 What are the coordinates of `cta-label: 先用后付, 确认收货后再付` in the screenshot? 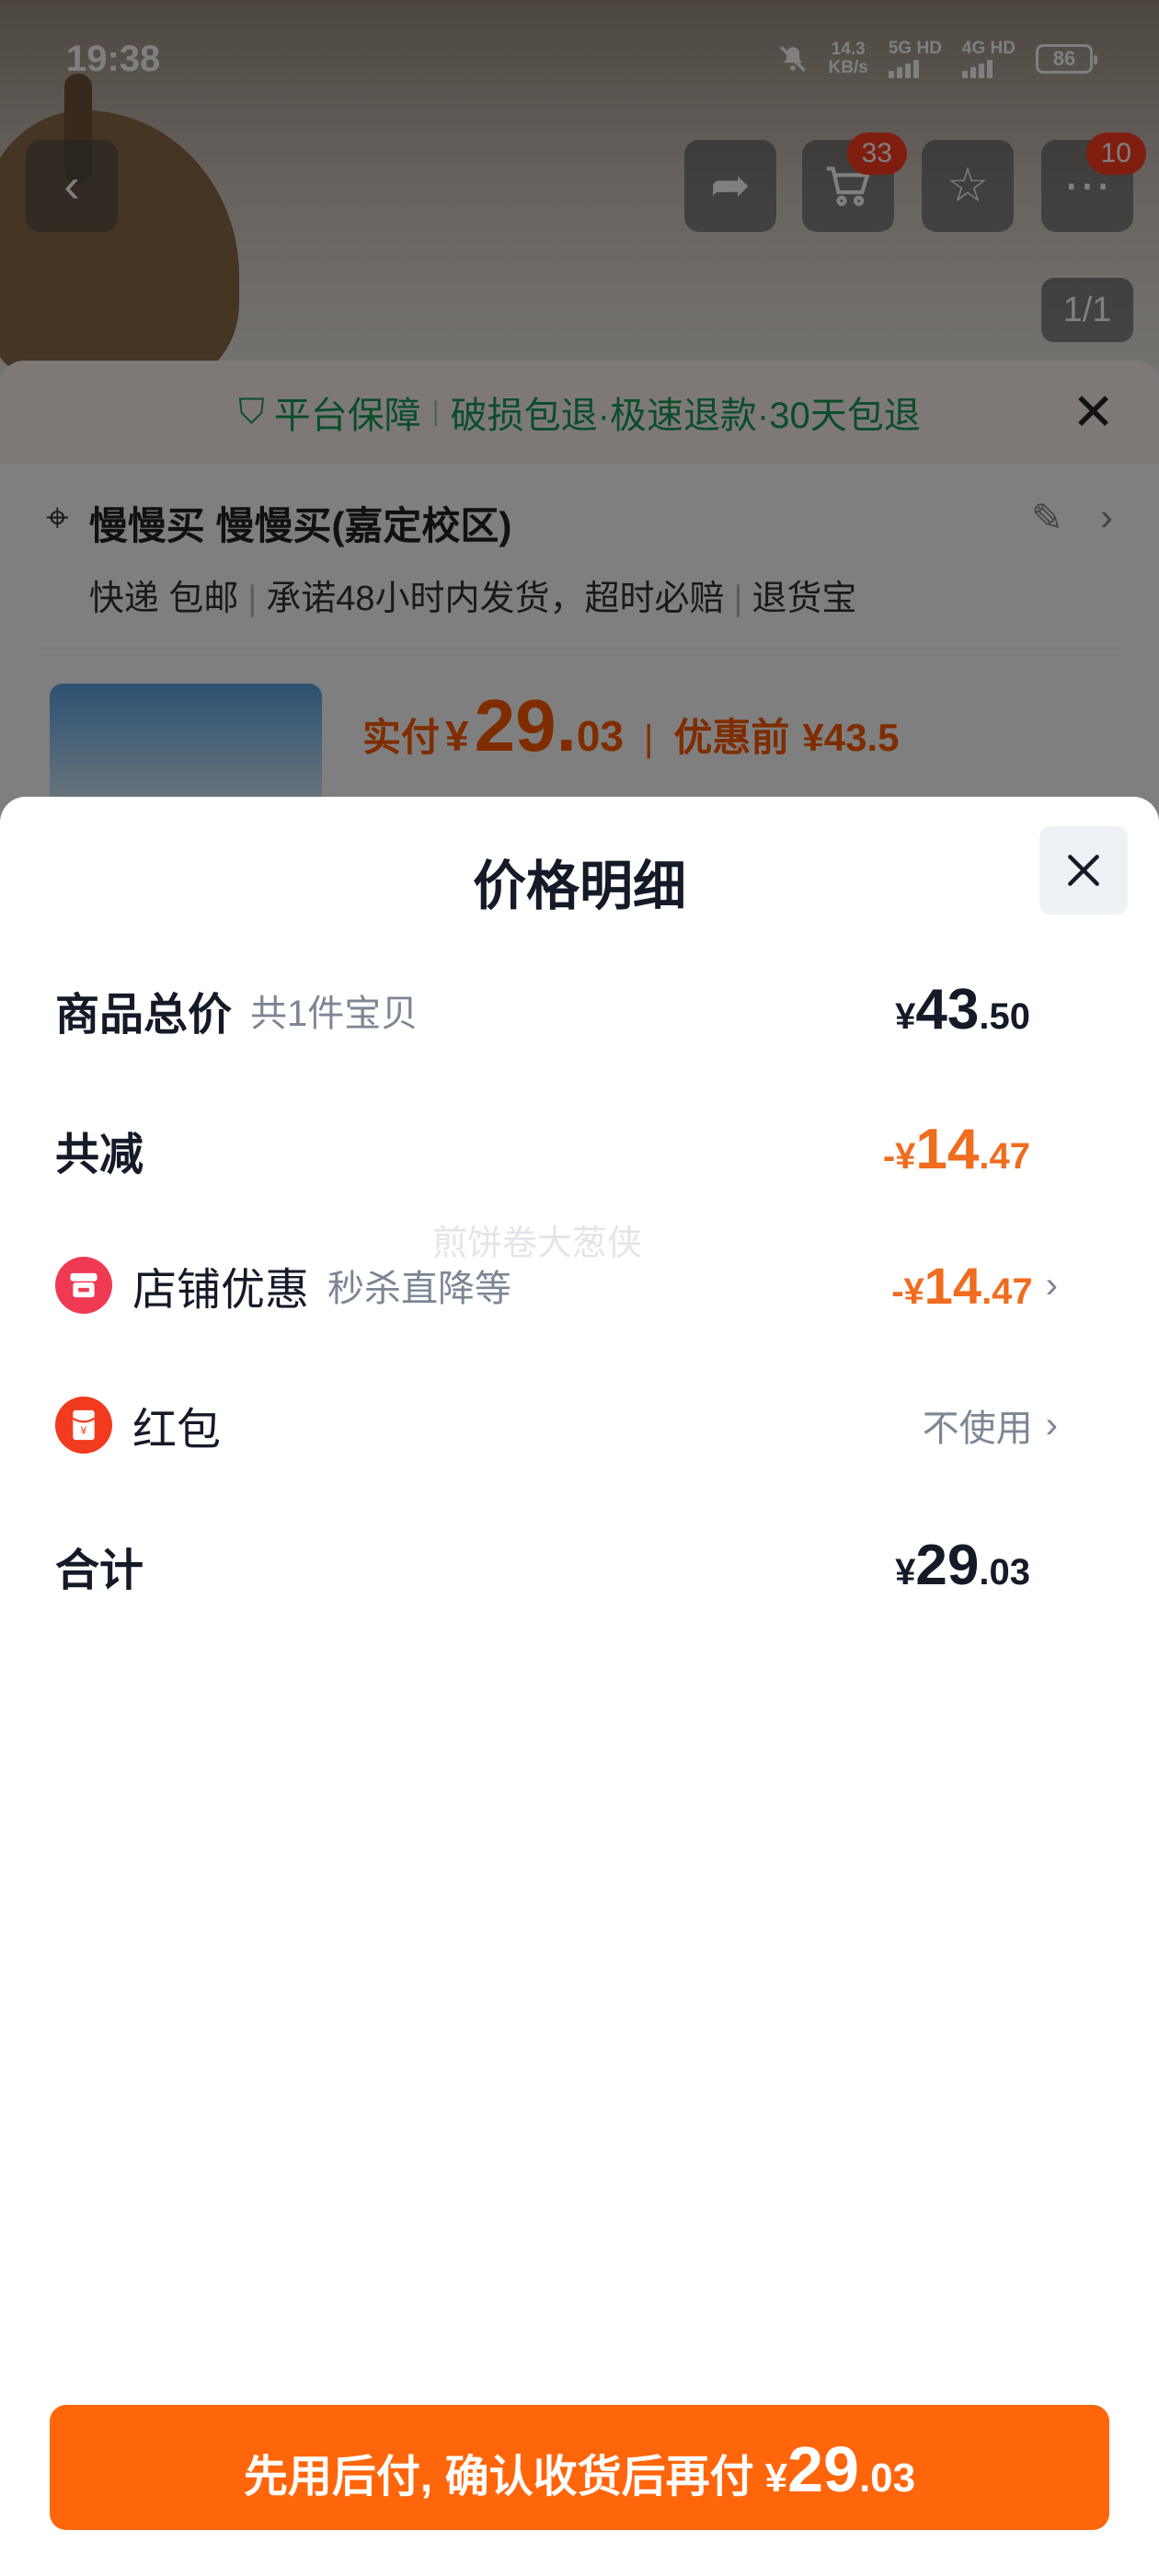 It's located at (498, 2477).